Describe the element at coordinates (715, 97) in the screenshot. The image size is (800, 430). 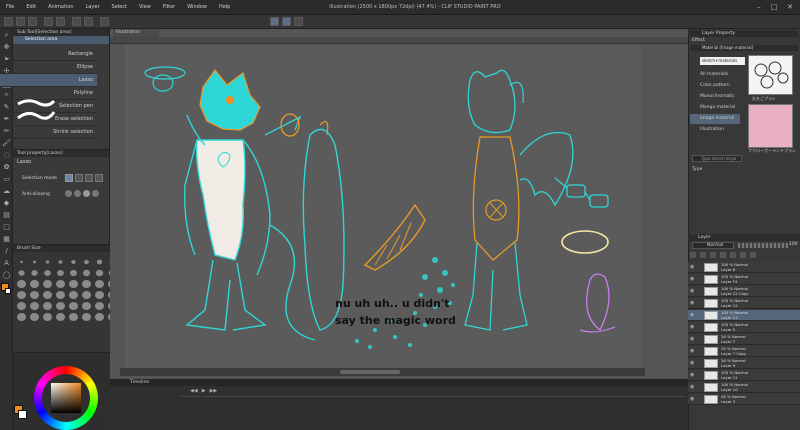
I see `material-monochromatic: Monochromatic` at that location.